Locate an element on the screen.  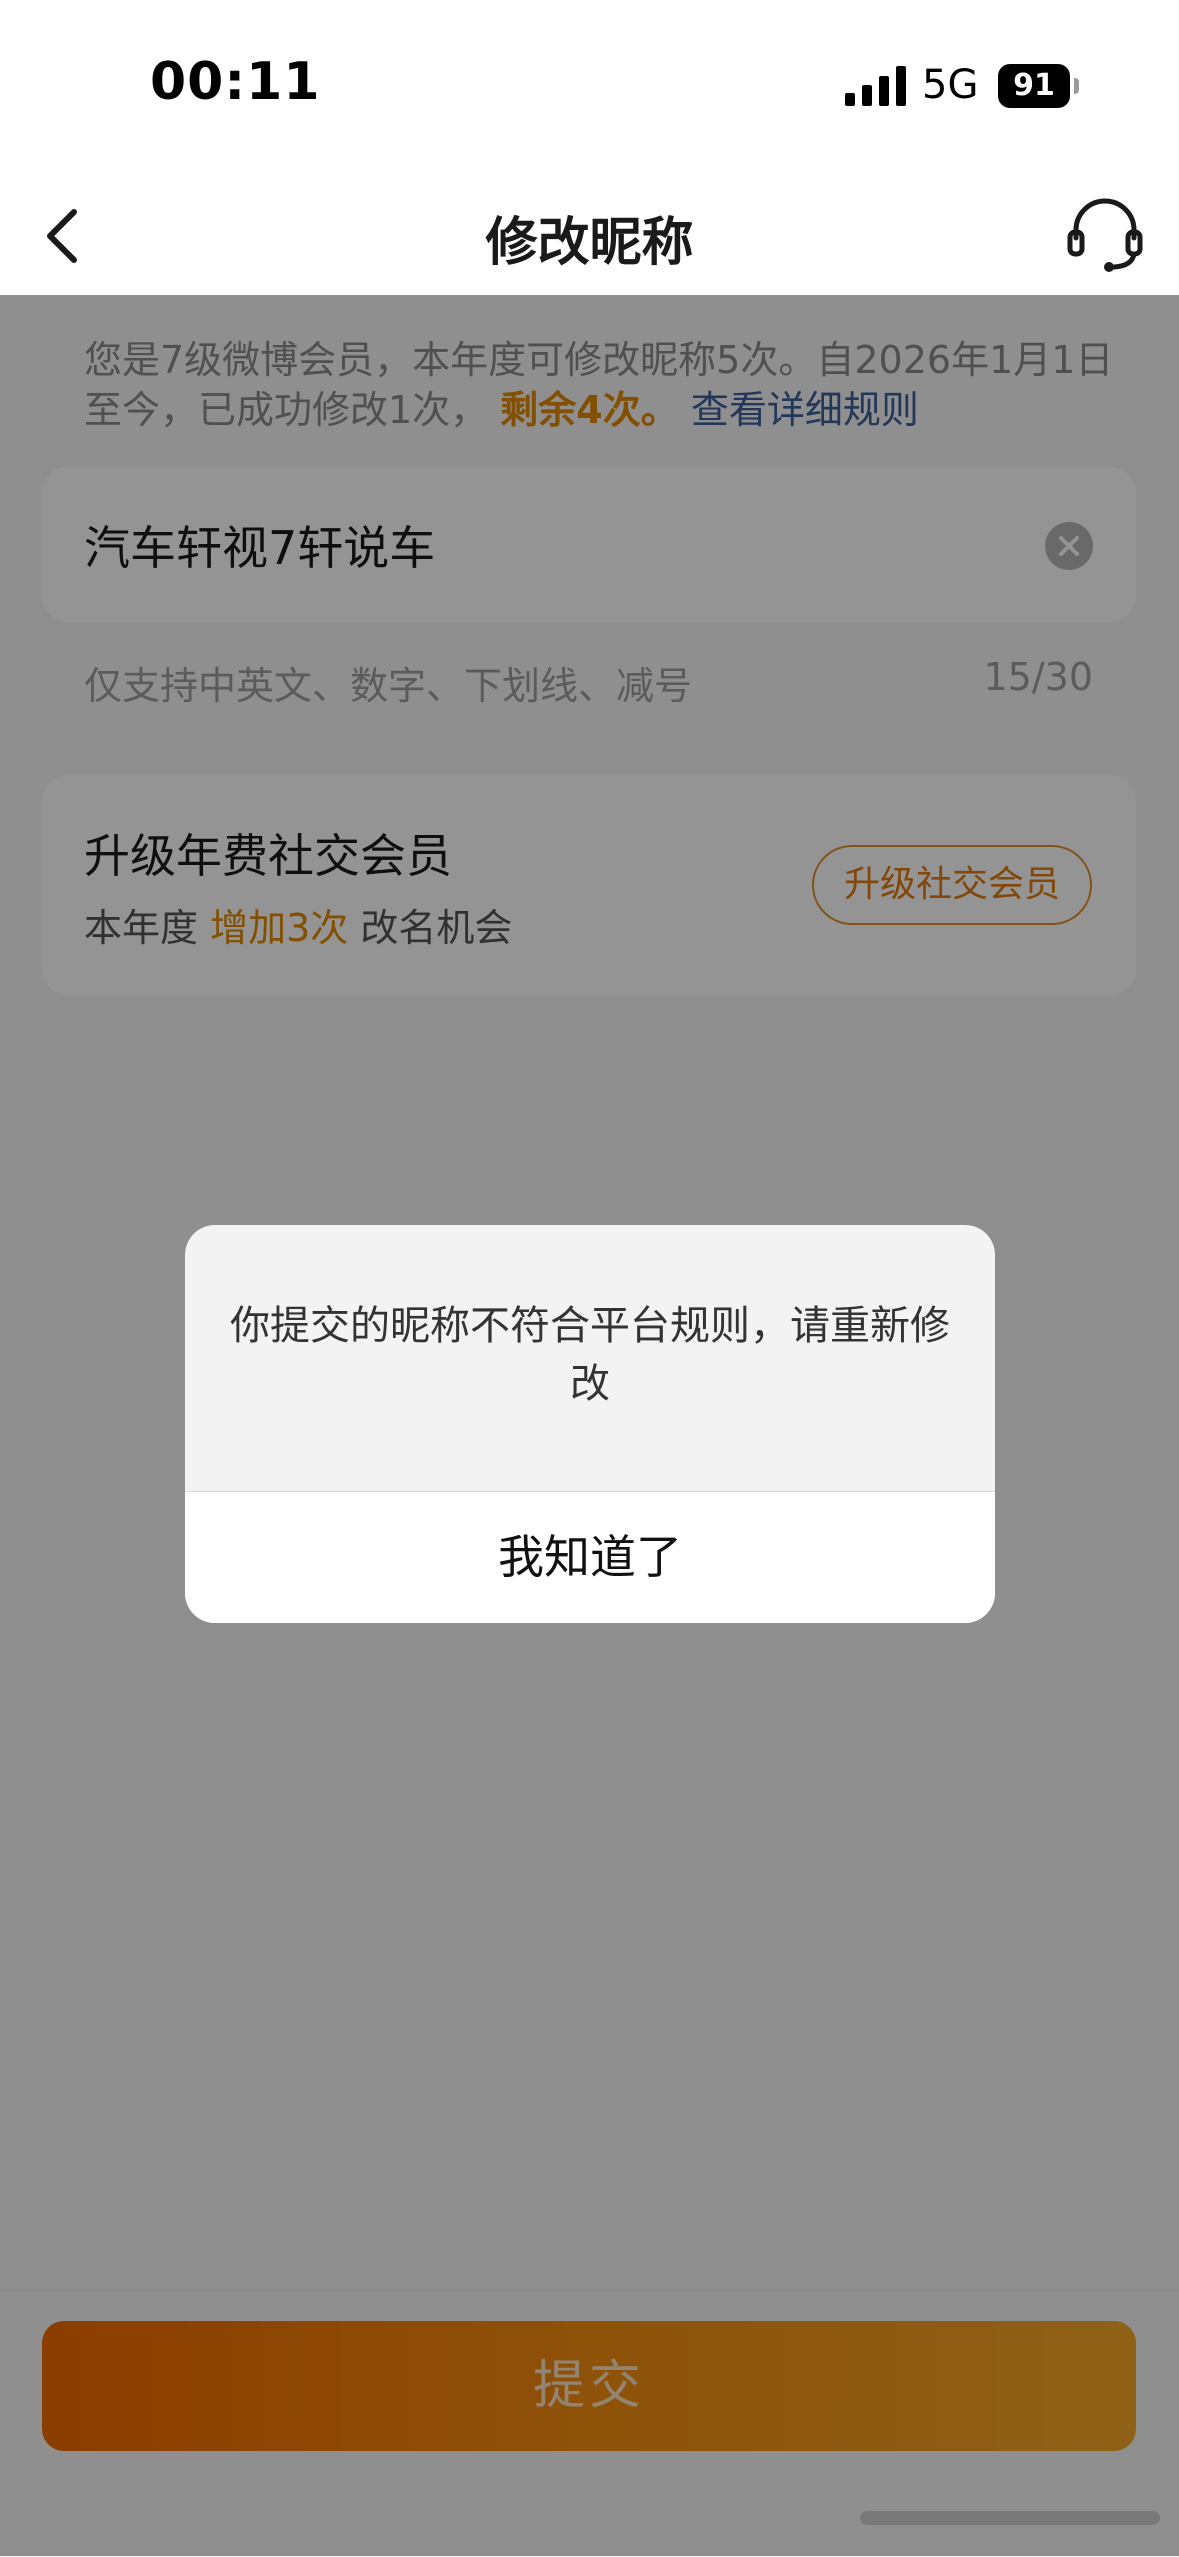
customer-service-button is located at coordinates (1105, 233).